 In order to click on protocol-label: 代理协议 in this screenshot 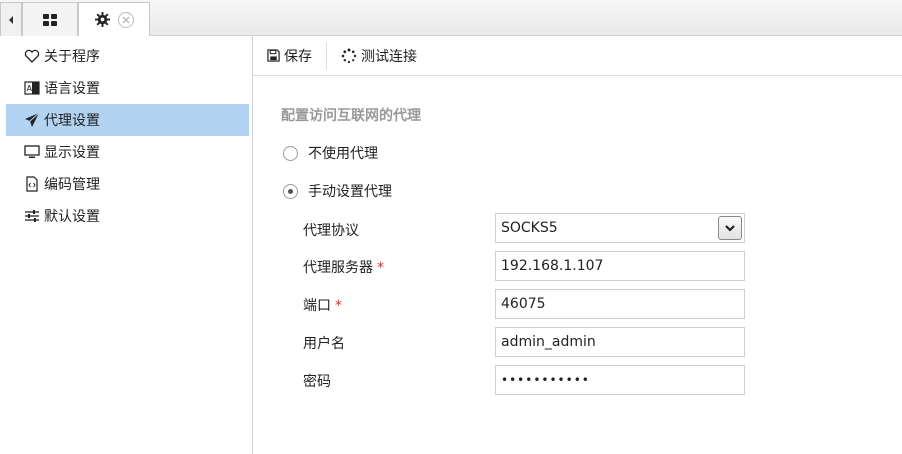, I will do `click(331, 231)`.